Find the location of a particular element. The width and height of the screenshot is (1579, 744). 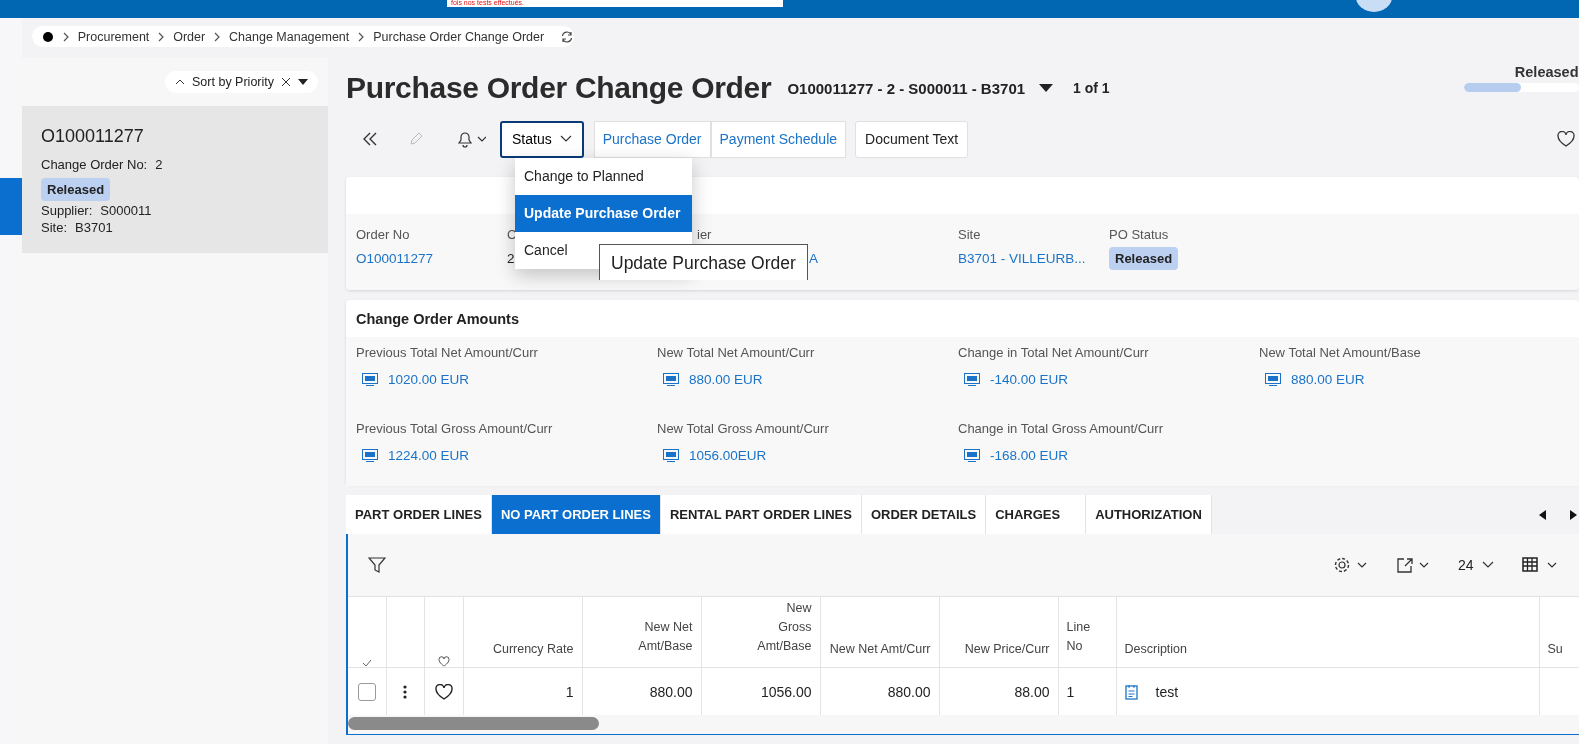

column-header: Line No is located at coordinates (1081, 637).